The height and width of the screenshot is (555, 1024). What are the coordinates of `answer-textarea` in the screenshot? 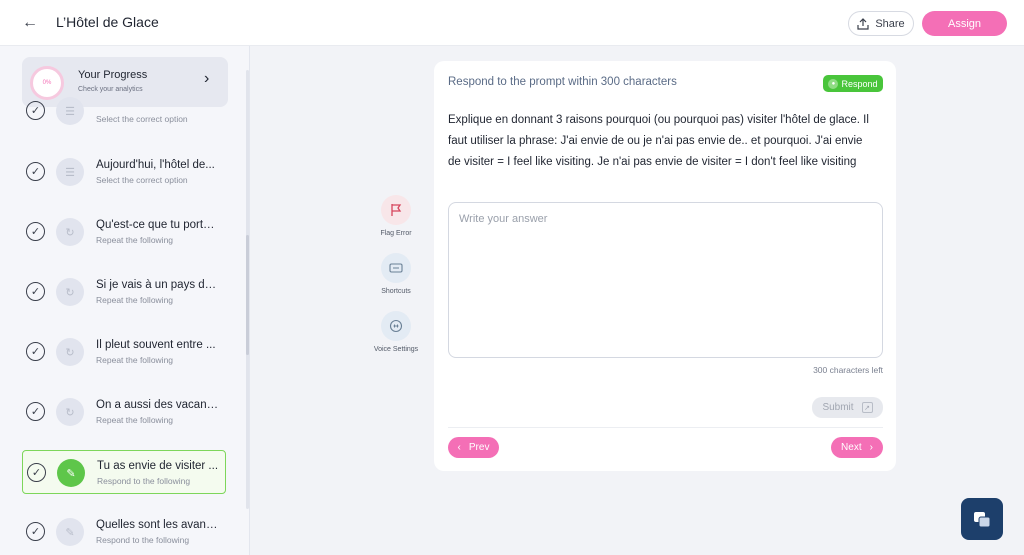 It's located at (665, 280).